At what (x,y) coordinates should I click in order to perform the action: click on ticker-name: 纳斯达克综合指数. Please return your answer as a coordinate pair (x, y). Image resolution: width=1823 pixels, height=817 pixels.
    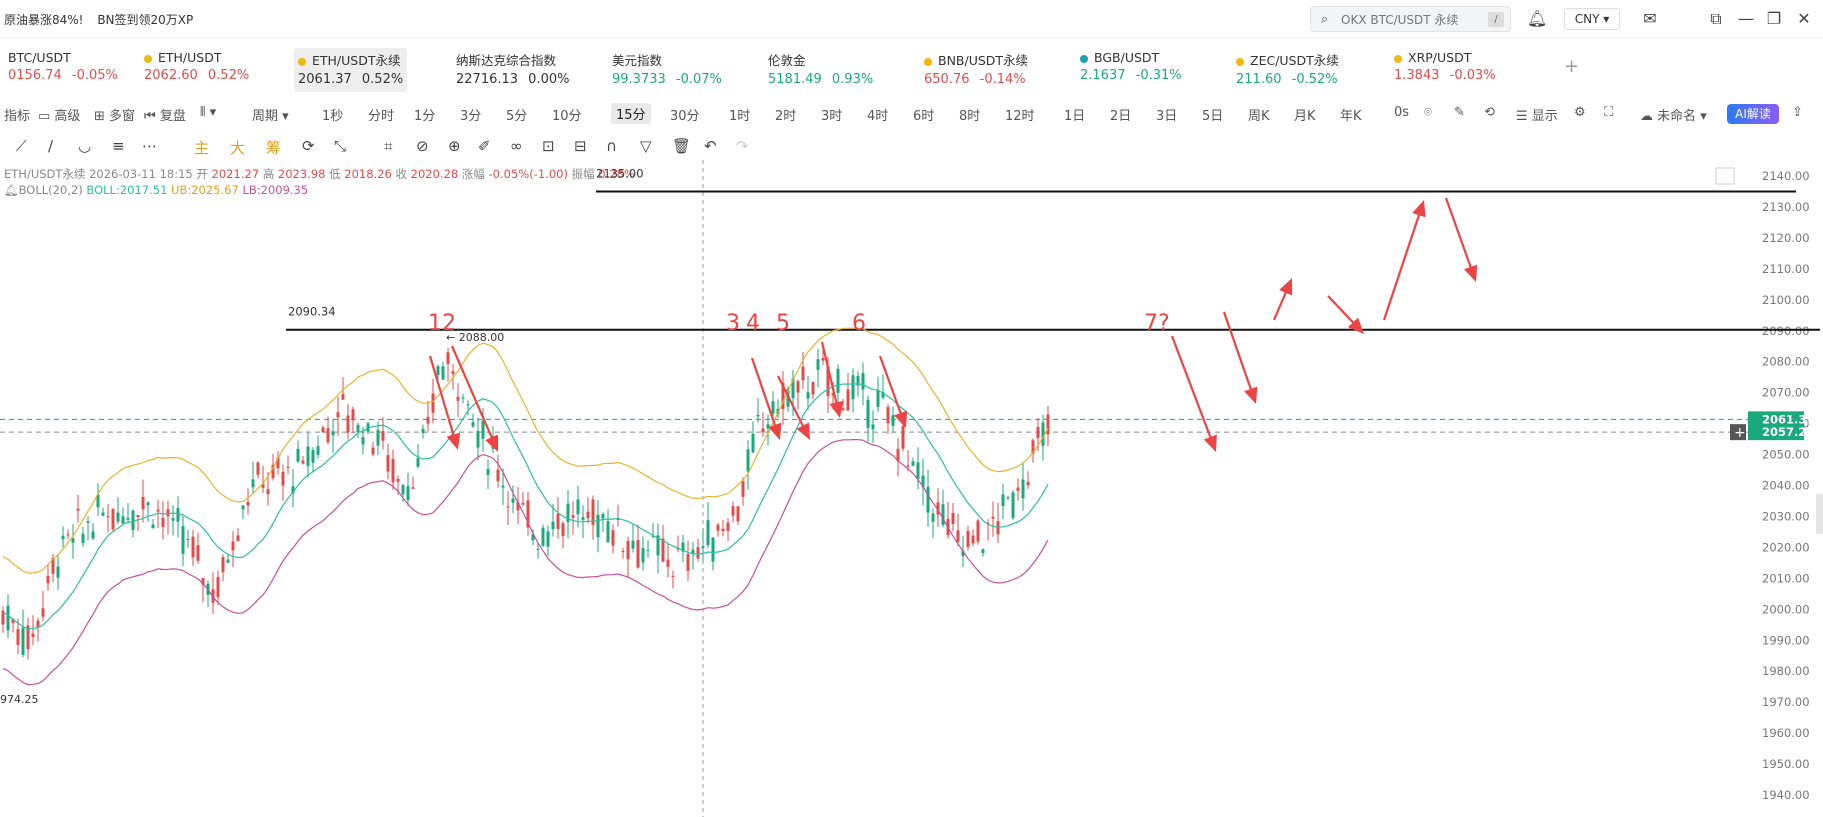
    Looking at the image, I should click on (512, 59).